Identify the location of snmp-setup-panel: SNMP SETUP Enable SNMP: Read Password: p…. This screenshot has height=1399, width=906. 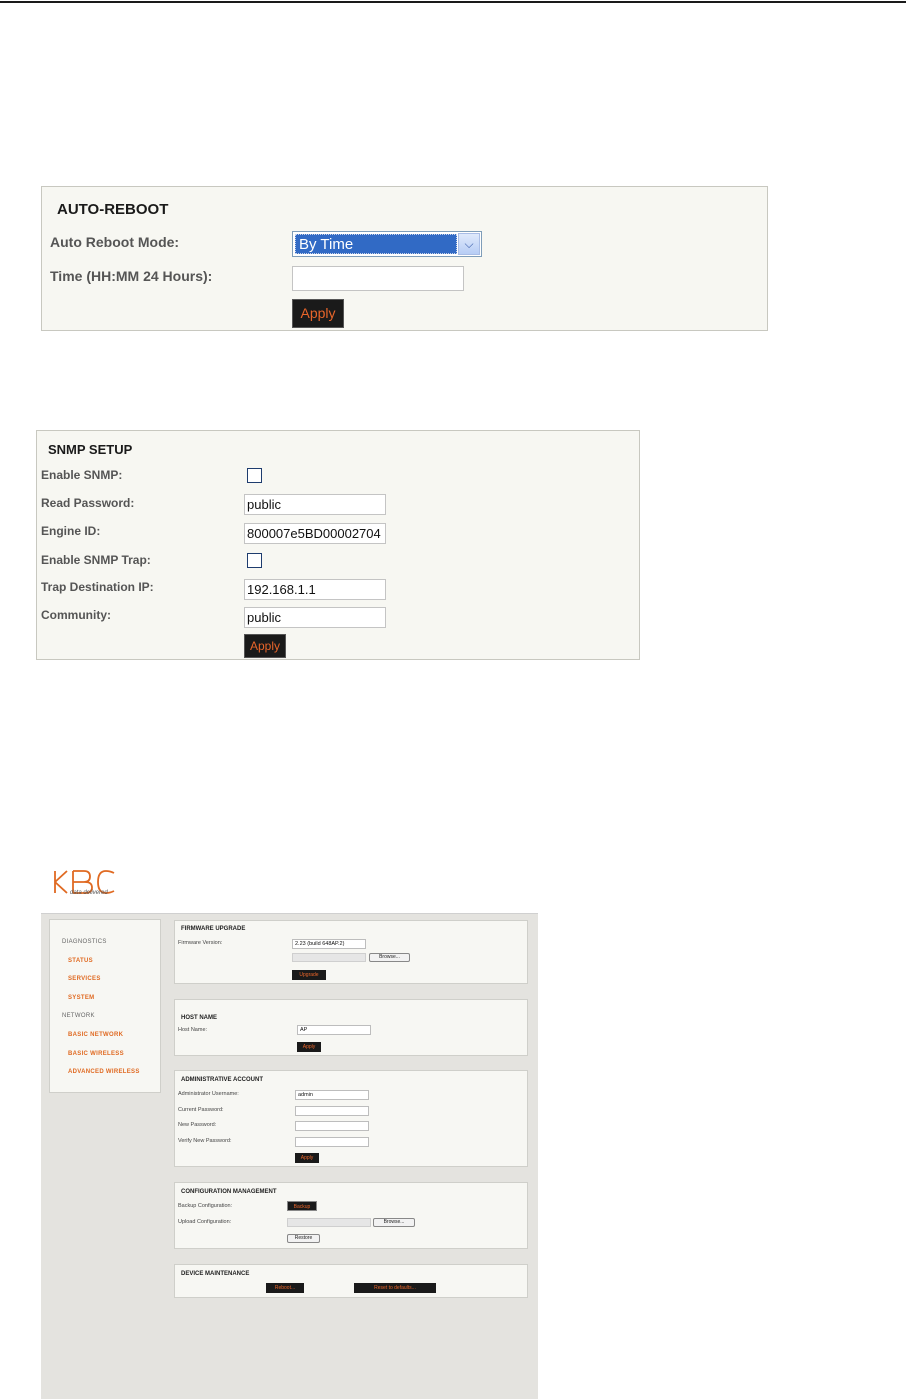
(338, 545).